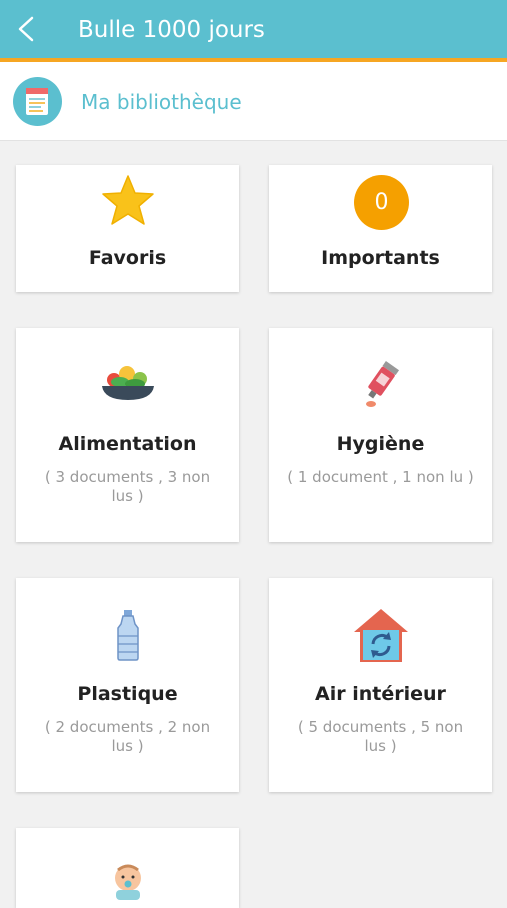 Image resolution: width=507 pixels, height=908 pixels. I want to click on library-bar: Ma bibliothèque, so click(253, 101).